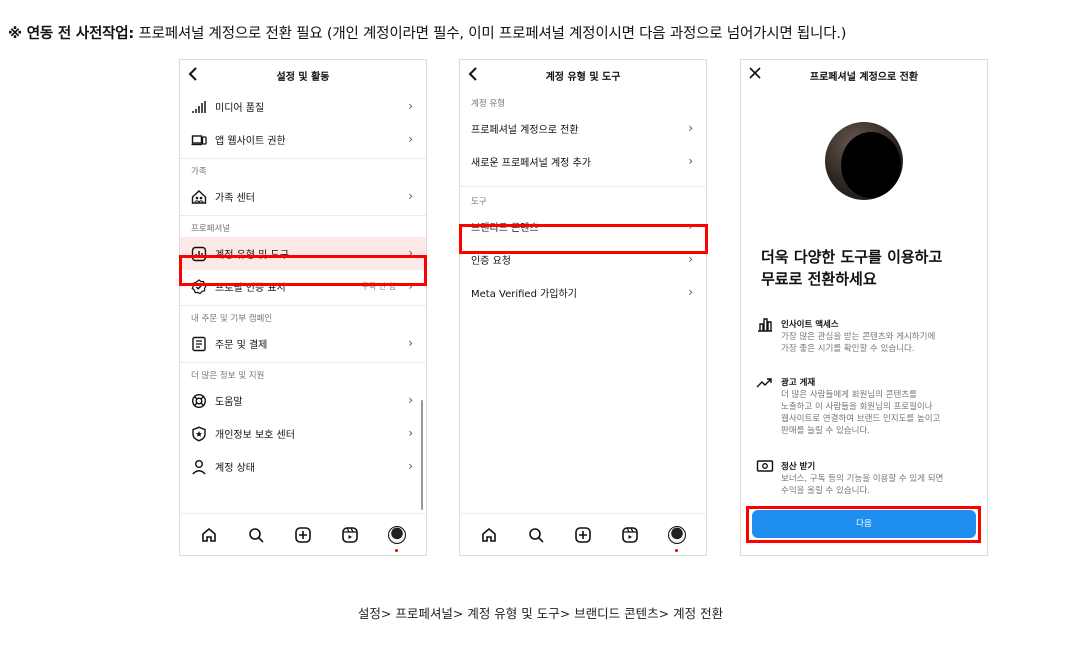 The height and width of the screenshot is (652, 1081). What do you see at coordinates (235, 198) in the screenshot?
I see `row-label: 가족 센터` at bounding box center [235, 198].